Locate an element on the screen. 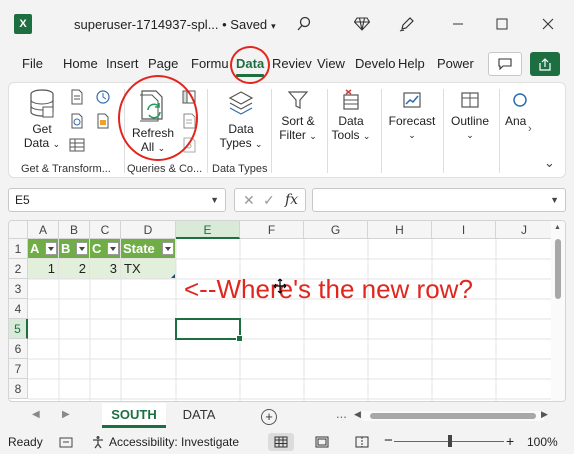  row-header-5: 5 is located at coordinates (18, 329).